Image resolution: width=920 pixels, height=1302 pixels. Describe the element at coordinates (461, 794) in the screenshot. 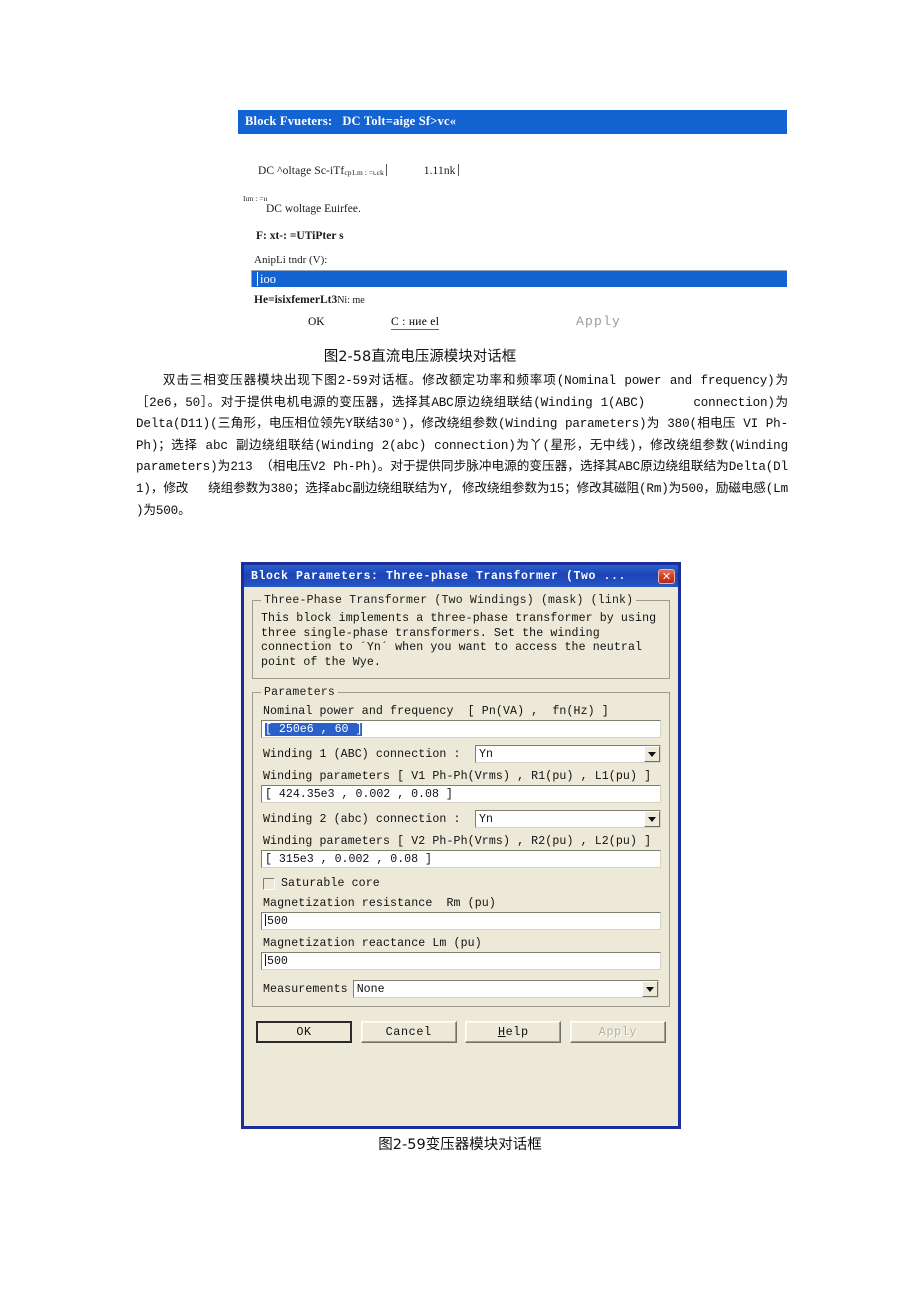

I see `winding1-parameters-input: [ 424.35e3 , 0.002 , 0.08 ]` at that location.